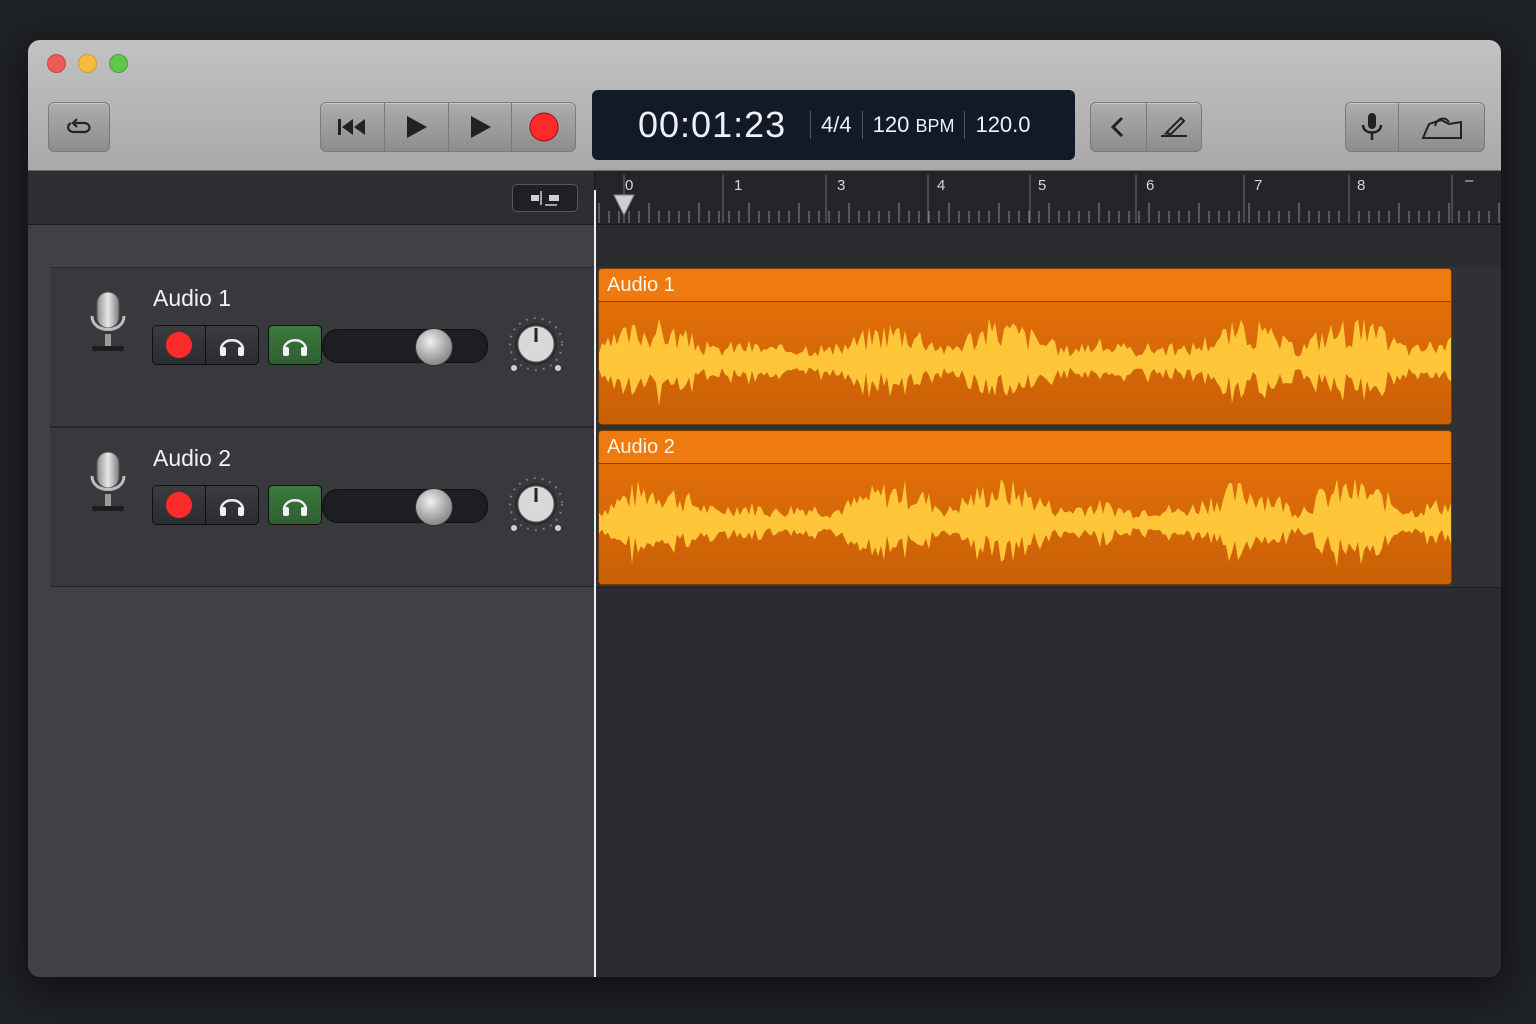 This screenshot has height=1024, width=1536. What do you see at coordinates (841, 185) in the screenshot?
I see `ruler-label: 3` at bounding box center [841, 185].